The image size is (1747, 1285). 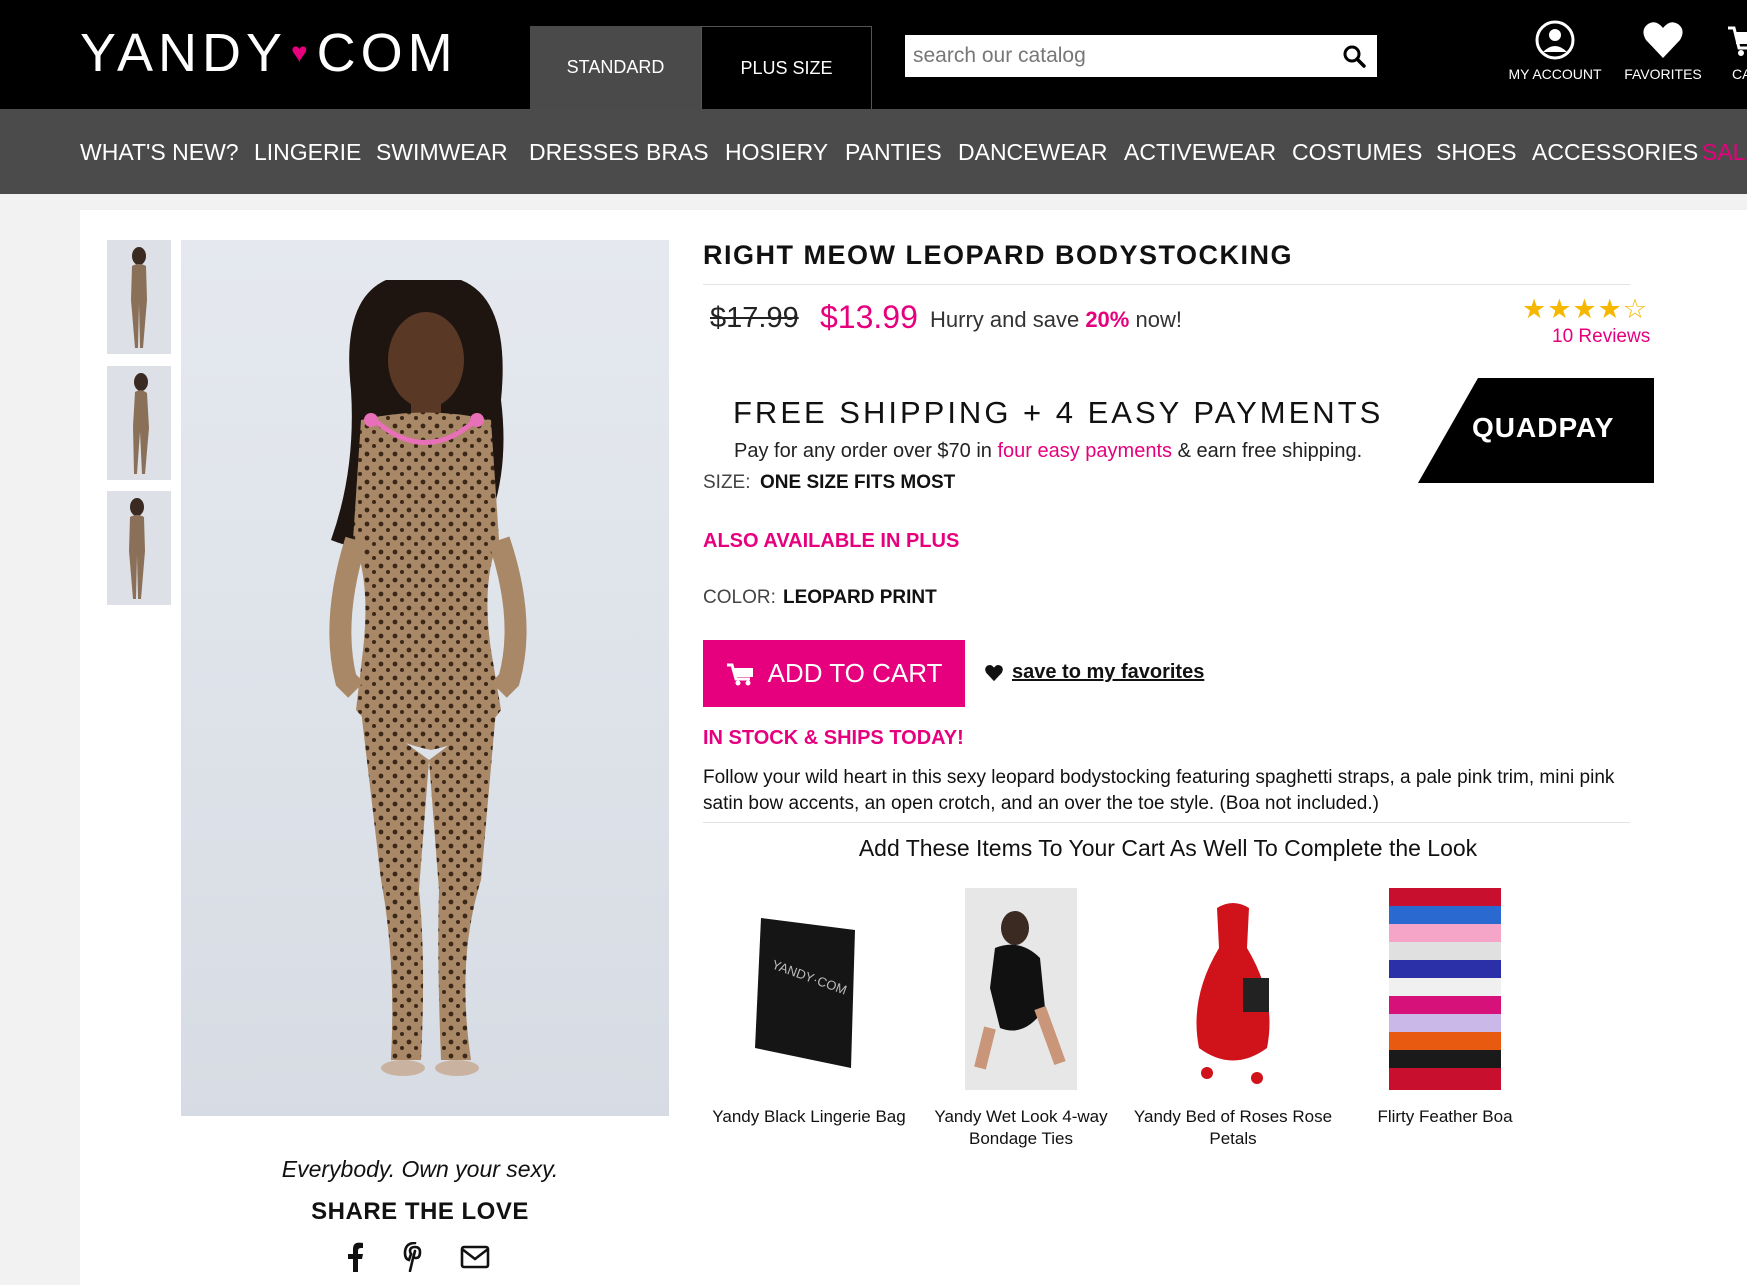 What do you see at coordinates (1033, 152) in the screenshot?
I see `nav-dancewear: DANCEWEAR` at bounding box center [1033, 152].